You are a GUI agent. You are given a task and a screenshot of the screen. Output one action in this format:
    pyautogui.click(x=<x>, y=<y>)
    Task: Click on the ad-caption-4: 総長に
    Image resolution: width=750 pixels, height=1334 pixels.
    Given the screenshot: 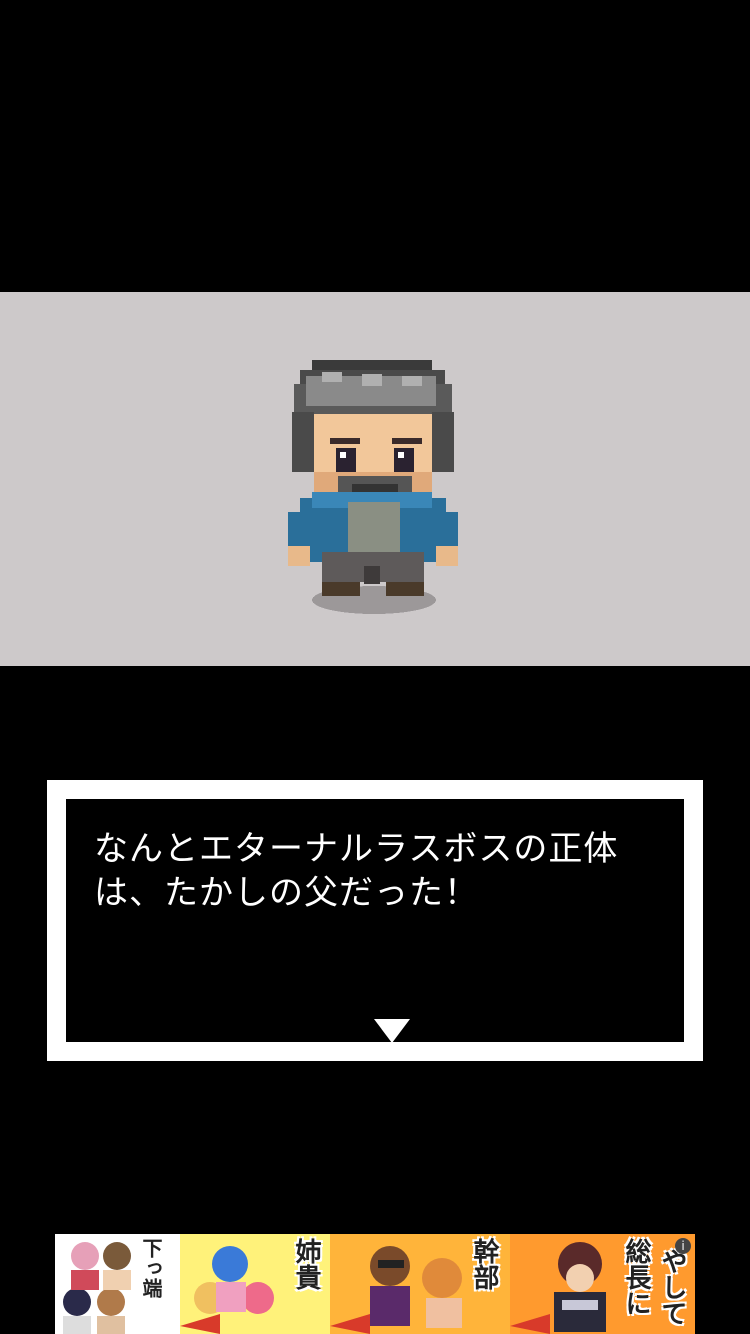 What is the action you would take?
    pyautogui.click(x=636, y=1277)
    